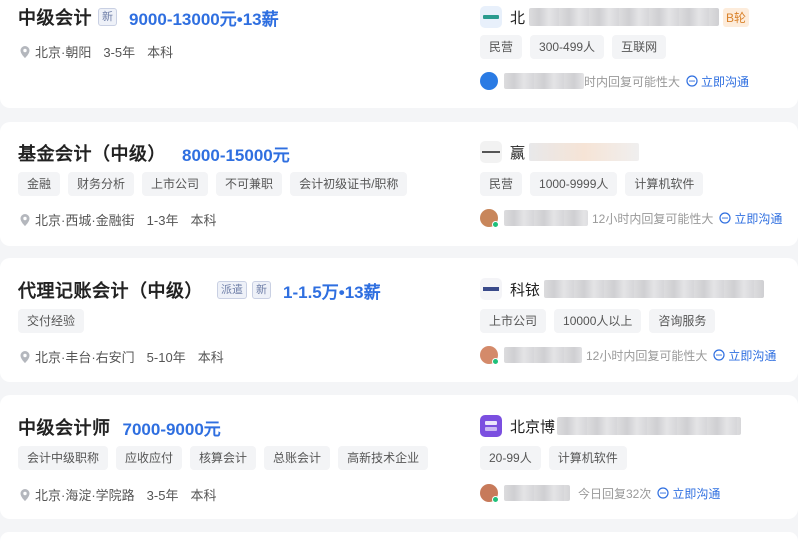 This screenshot has width=798, height=541. Describe the element at coordinates (95, 51) in the screenshot. I see `location-row: 北京·朝阳 3-5年 本科` at that location.